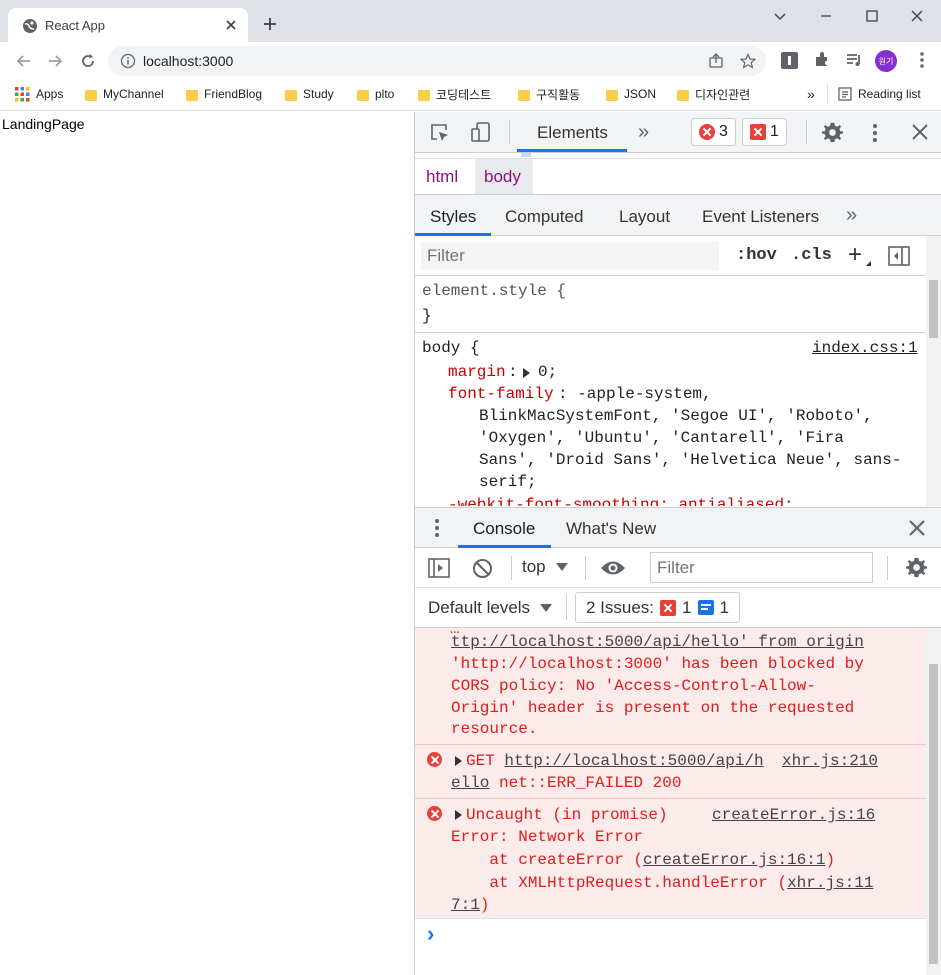  What do you see at coordinates (822, 60) in the screenshot?
I see `extensions-puzzle-icon` at bounding box center [822, 60].